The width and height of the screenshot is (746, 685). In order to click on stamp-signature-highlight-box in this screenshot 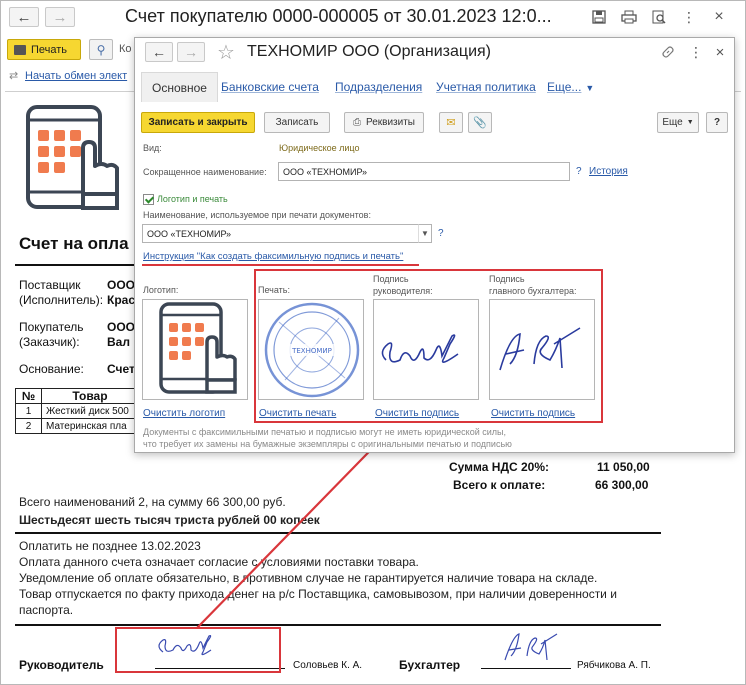, I will do `click(428, 346)`.